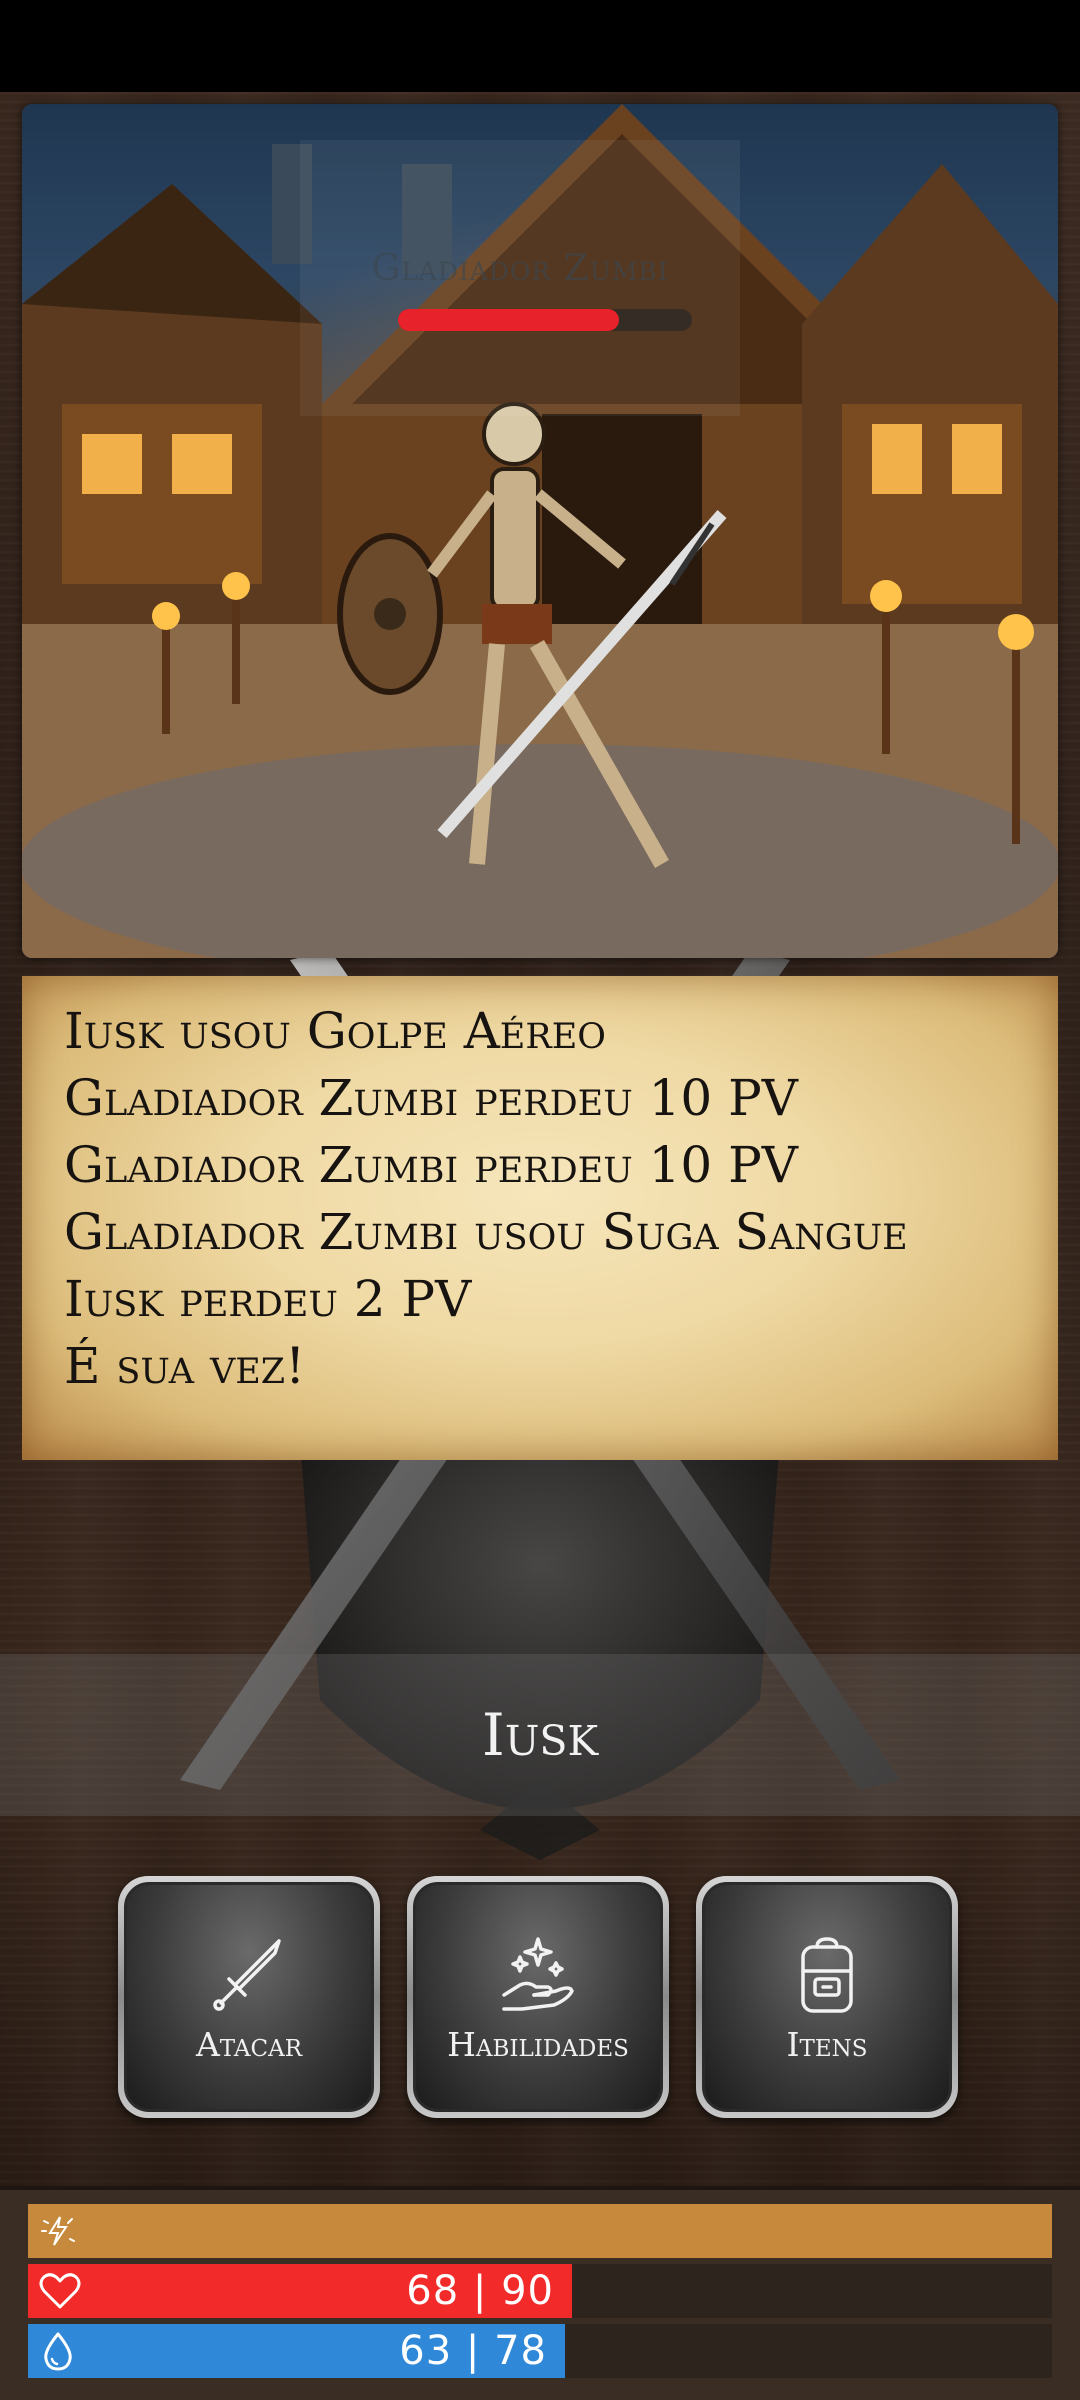  What do you see at coordinates (538, 1974) in the screenshot?
I see `magic-hand-icon` at bounding box center [538, 1974].